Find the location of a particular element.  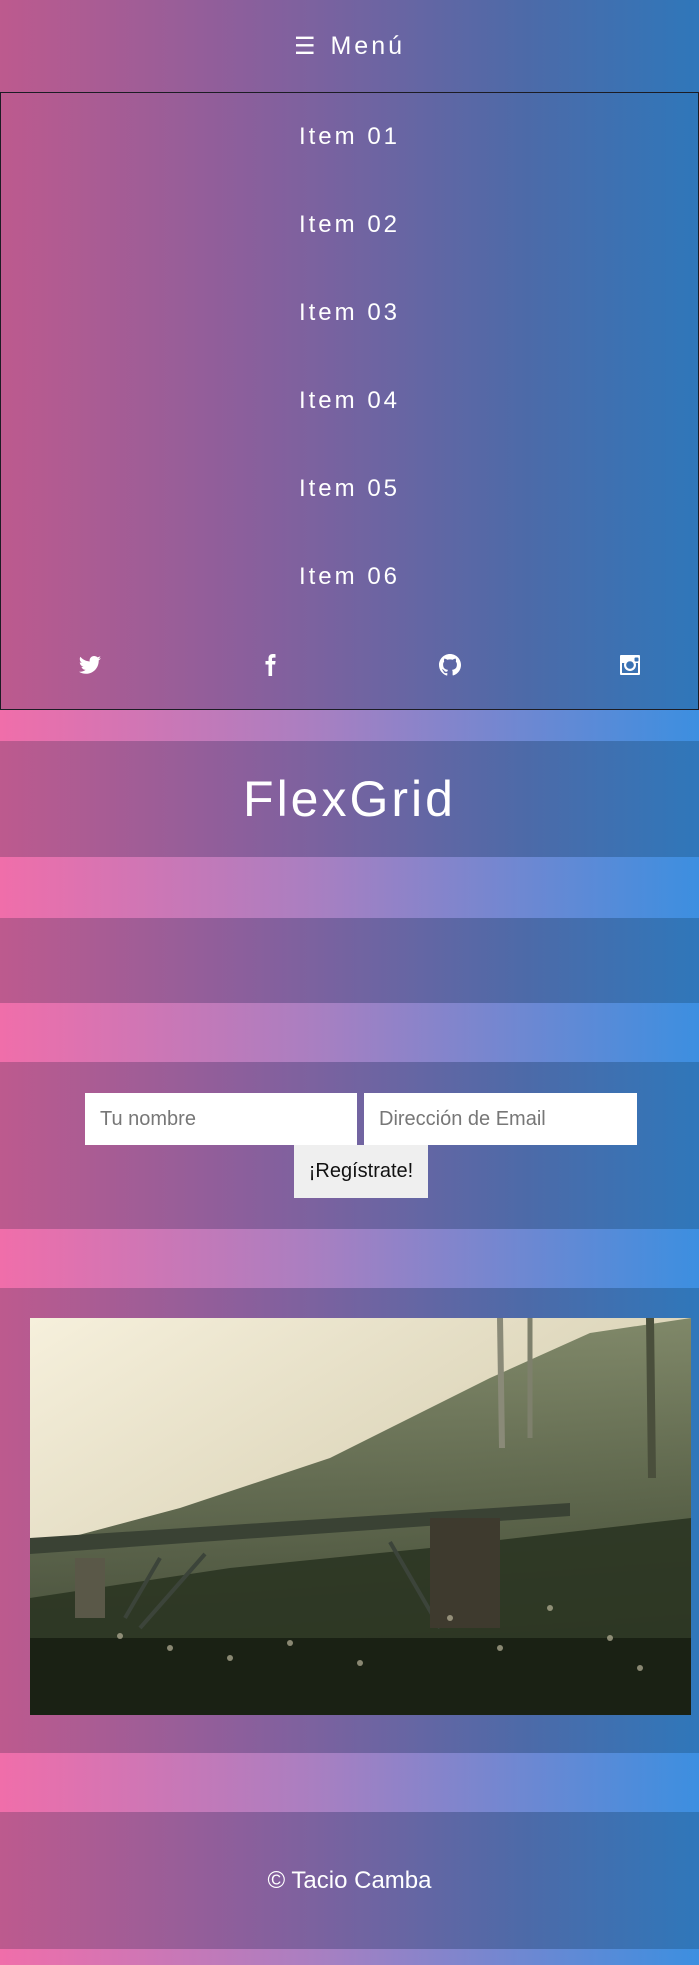

menu-label: Menú is located at coordinates (368, 46).